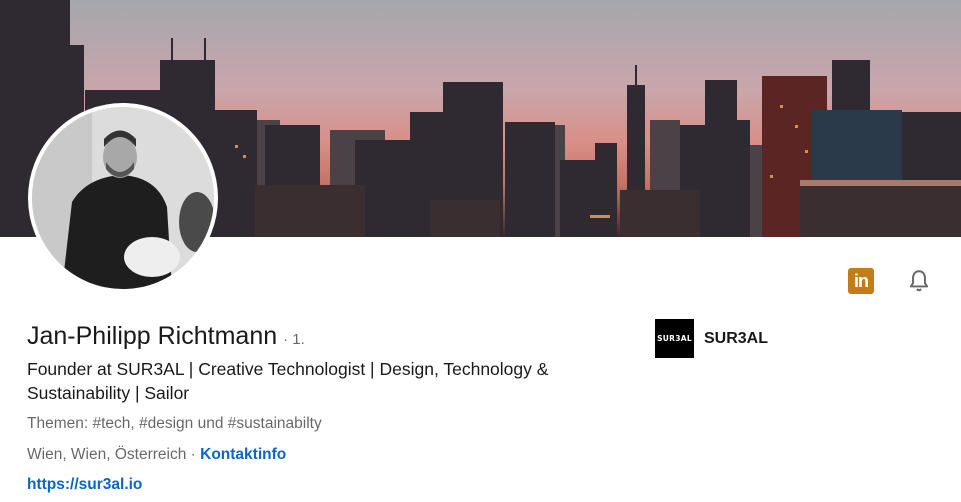 The height and width of the screenshot is (502, 961). Describe the element at coordinates (107, 454) in the screenshot. I see `profile-location: Wien, Wien, Österreich` at that location.